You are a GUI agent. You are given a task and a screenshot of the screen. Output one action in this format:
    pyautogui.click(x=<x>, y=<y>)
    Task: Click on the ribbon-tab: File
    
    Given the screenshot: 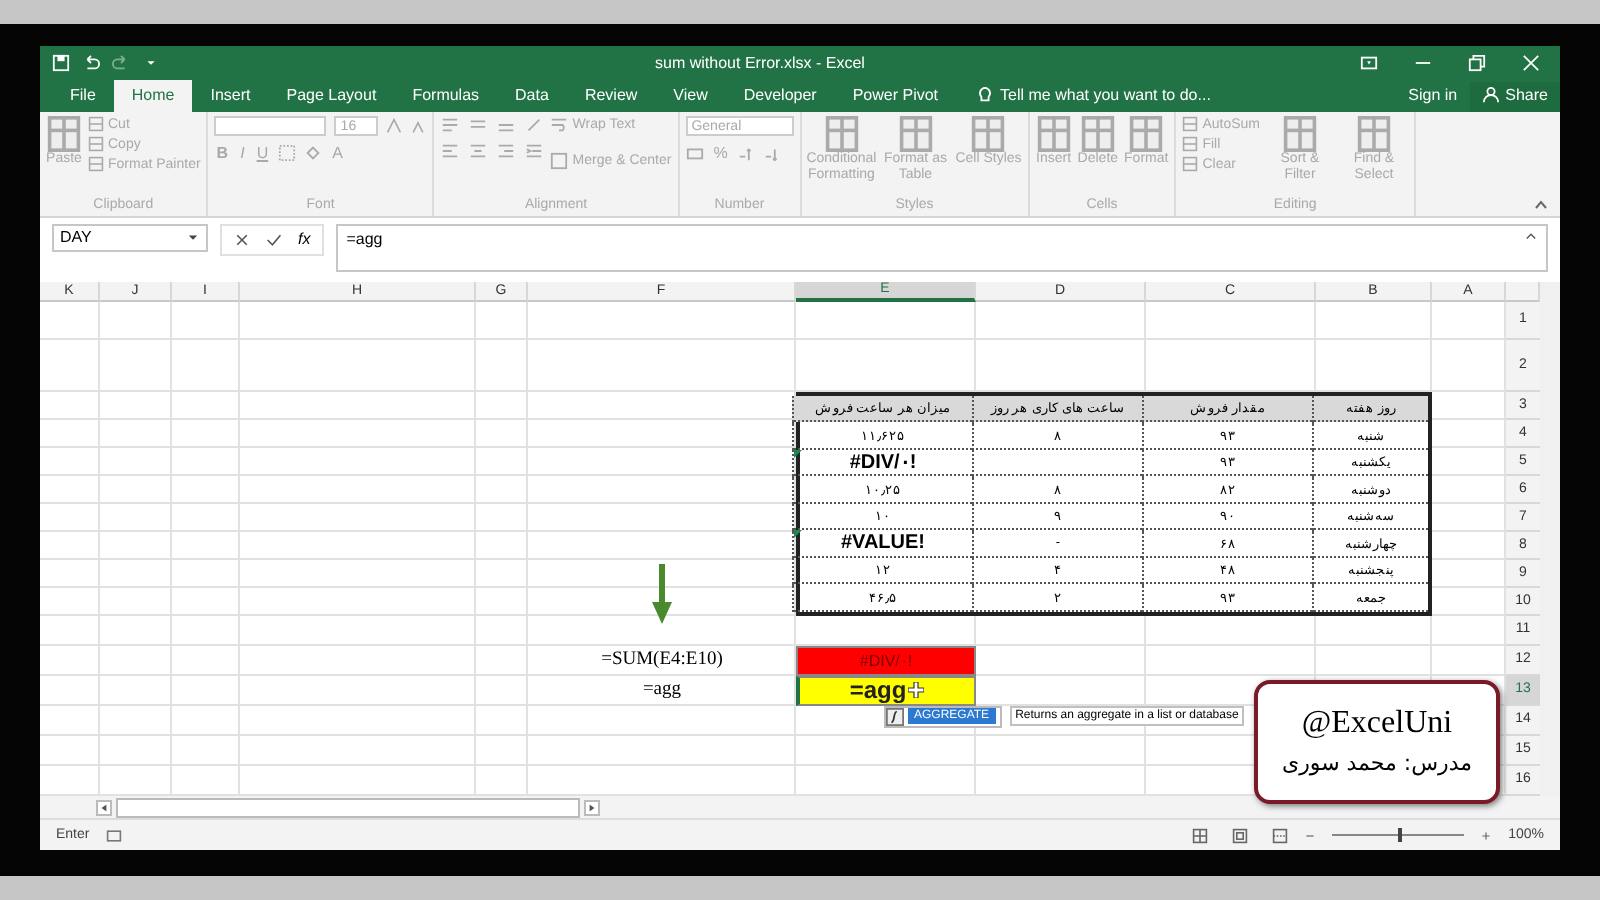 What is the action you would take?
    pyautogui.click(x=83, y=96)
    